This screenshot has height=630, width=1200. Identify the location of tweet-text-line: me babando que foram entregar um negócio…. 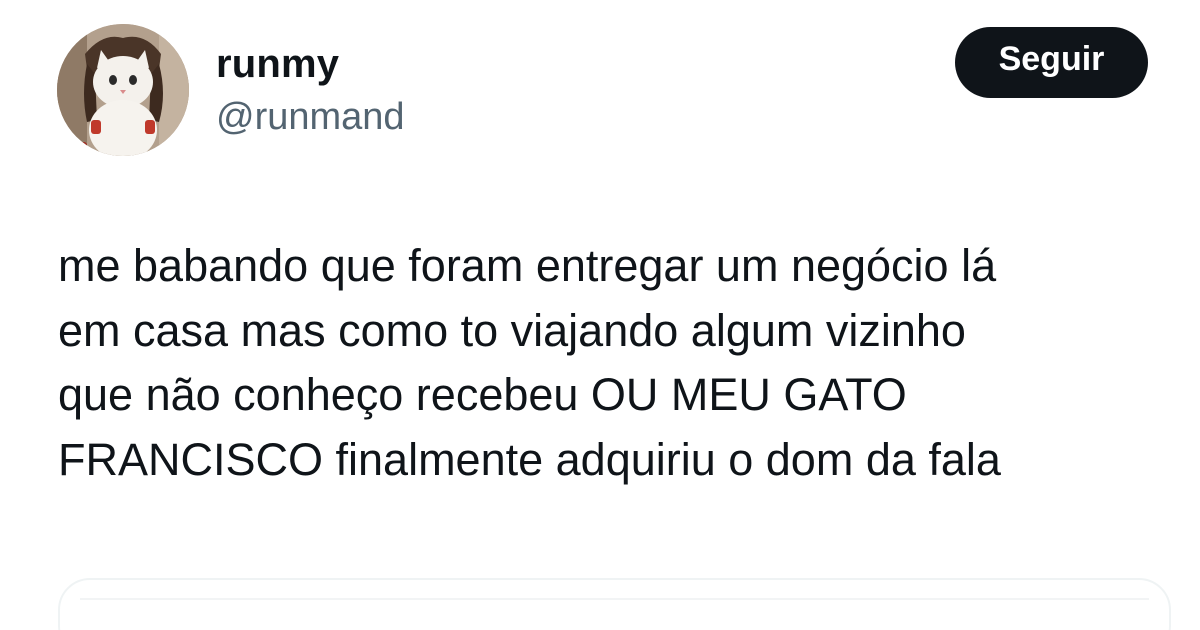
(527, 265).